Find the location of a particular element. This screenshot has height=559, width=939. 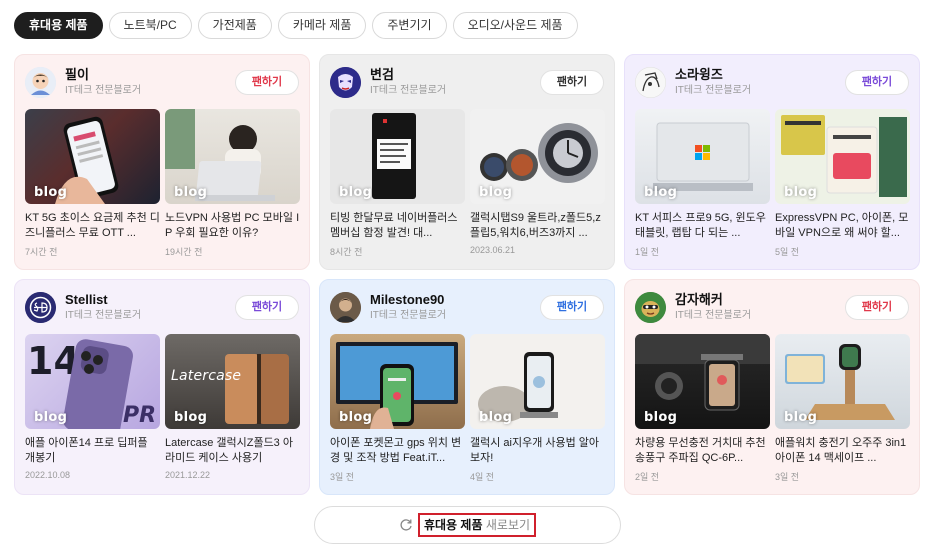

post-date: 1일 전 is located at coordinates (647, 252).